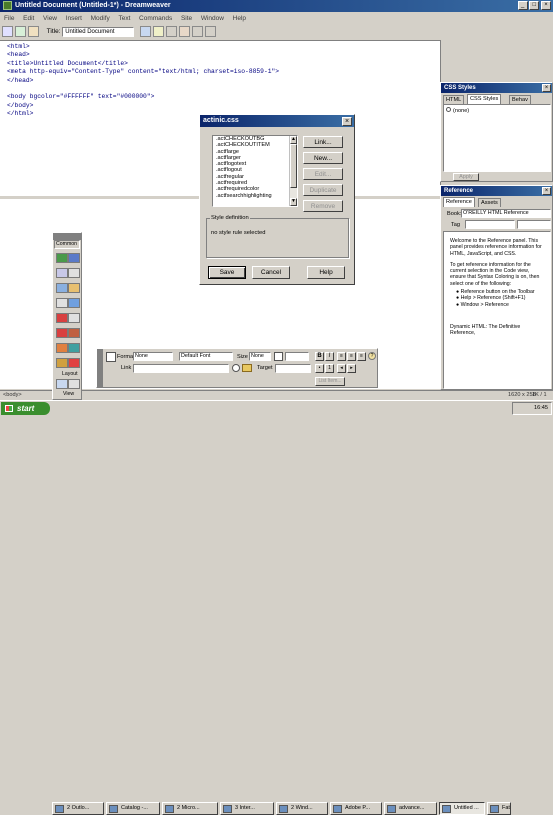 This screenshot has width=553, height=815. What do you see at coordinates (278, 356) in the screenshot?
I see `color-swatch-icon` at bounding box center [278, 356].